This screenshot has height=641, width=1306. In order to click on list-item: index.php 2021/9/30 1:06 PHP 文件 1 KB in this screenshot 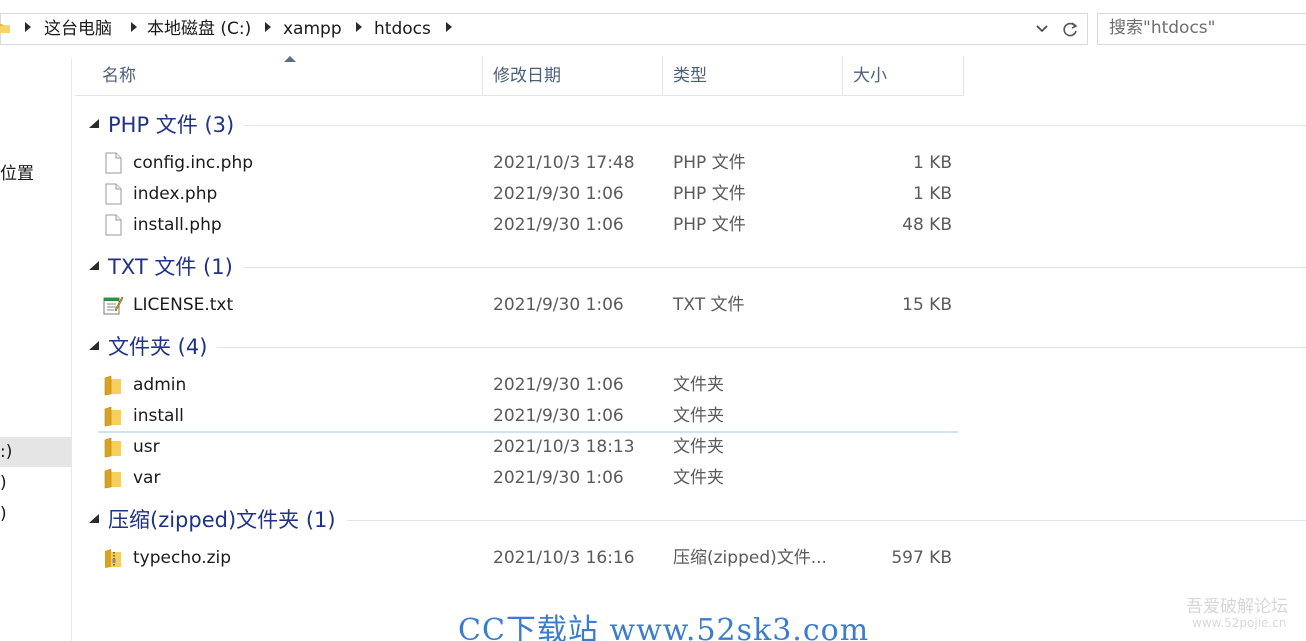, I will do `click(525, 194)`.